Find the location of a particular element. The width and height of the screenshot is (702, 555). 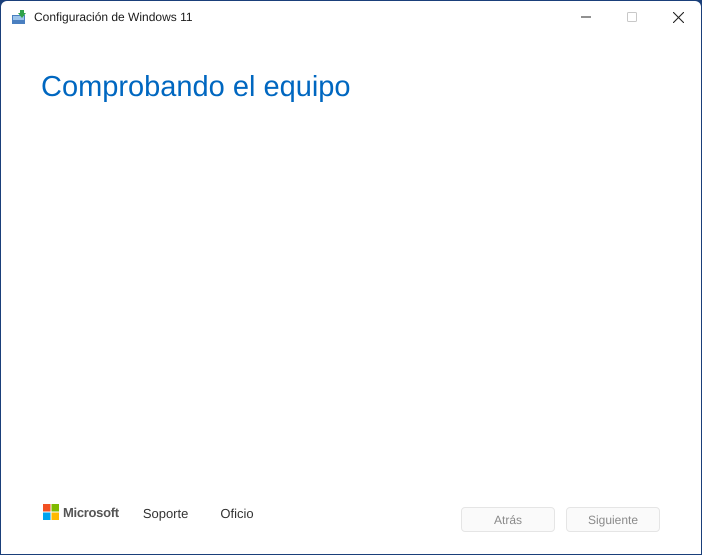

setup-icon is located at coordinates (19, 17).